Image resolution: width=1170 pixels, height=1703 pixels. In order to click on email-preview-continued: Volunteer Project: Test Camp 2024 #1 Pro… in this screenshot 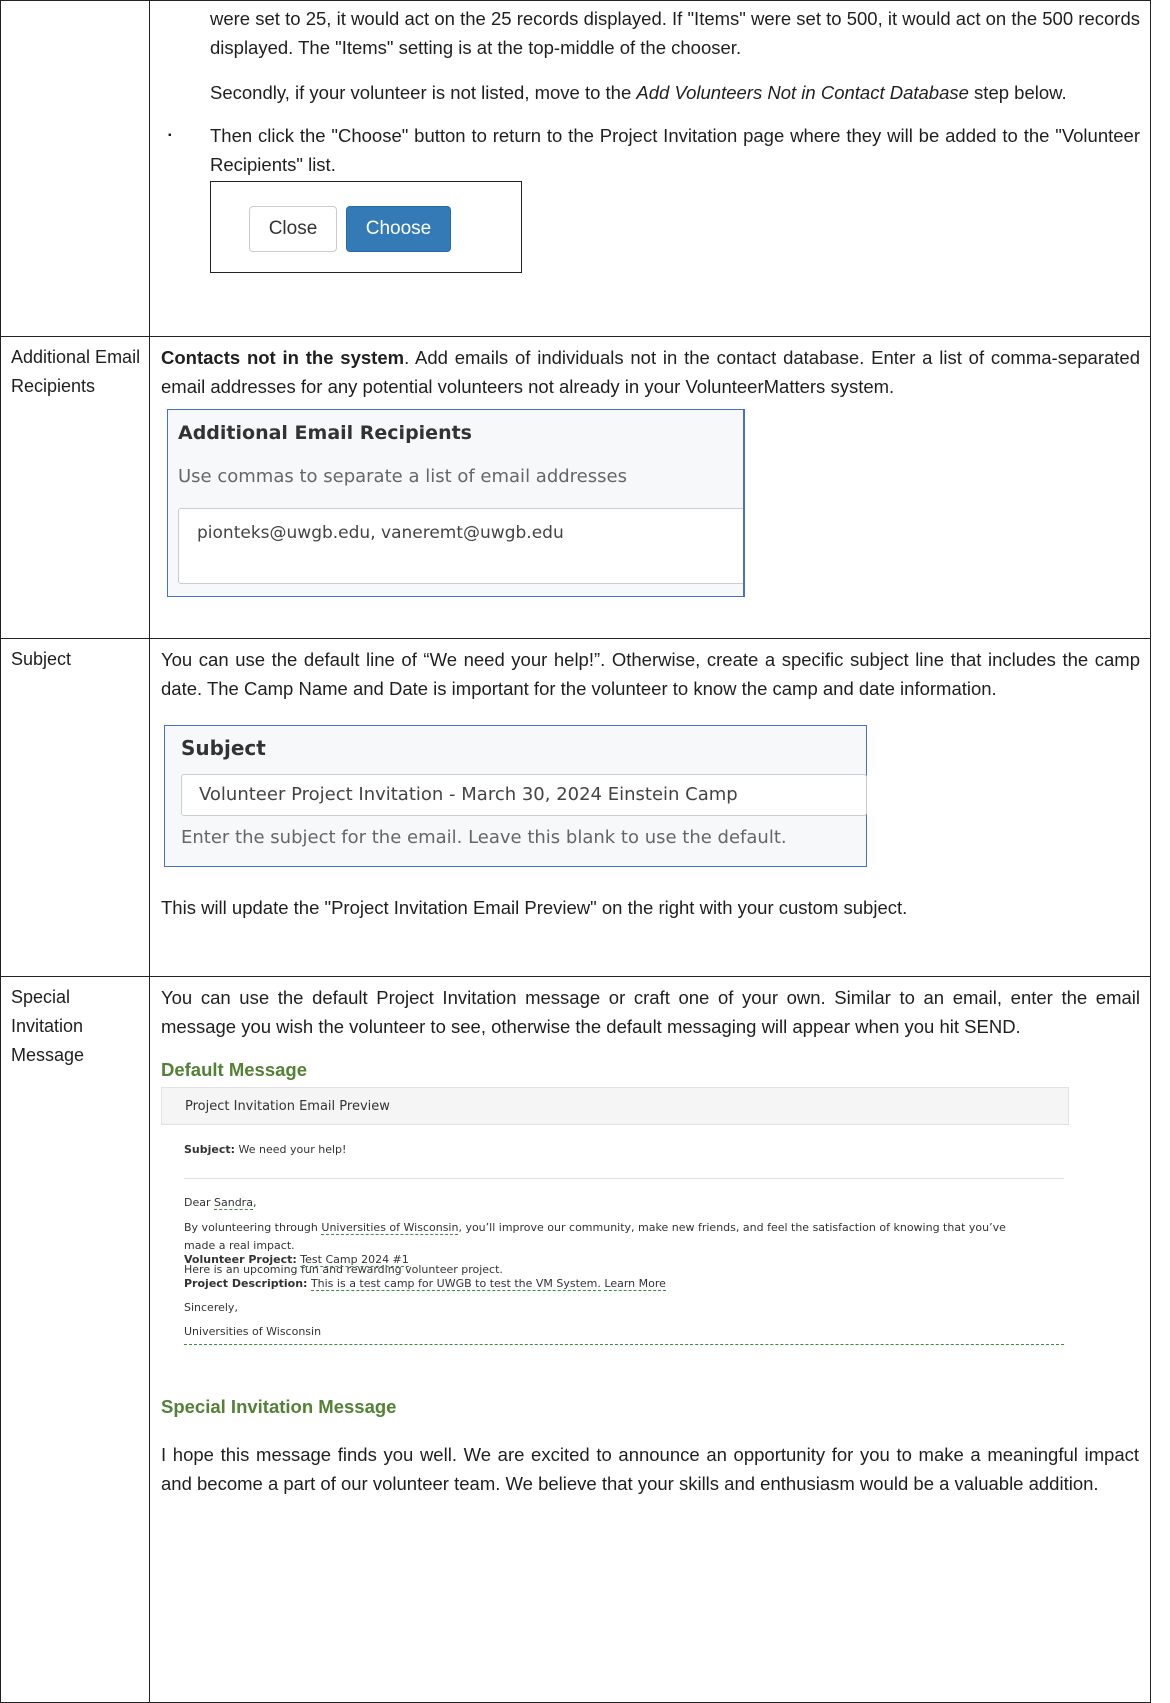, I will do `click(615, 1308)`.